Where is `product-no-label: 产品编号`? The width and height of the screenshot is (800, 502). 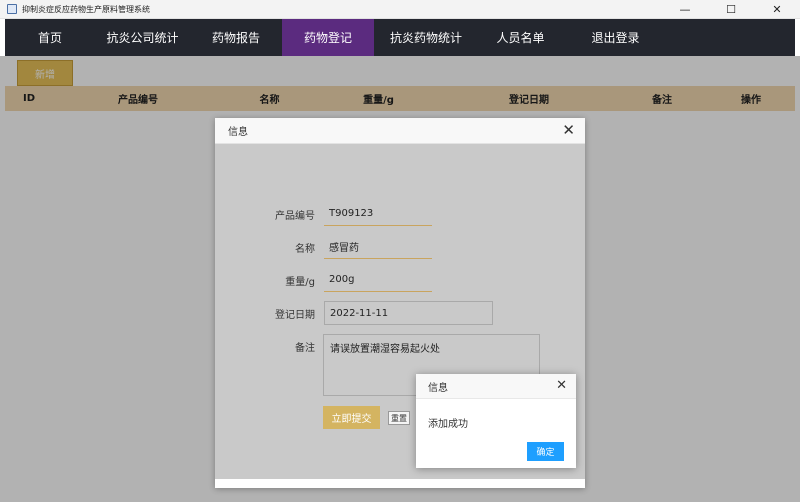 product-no-label: 产品编号 is located at coordinates (295, 216).